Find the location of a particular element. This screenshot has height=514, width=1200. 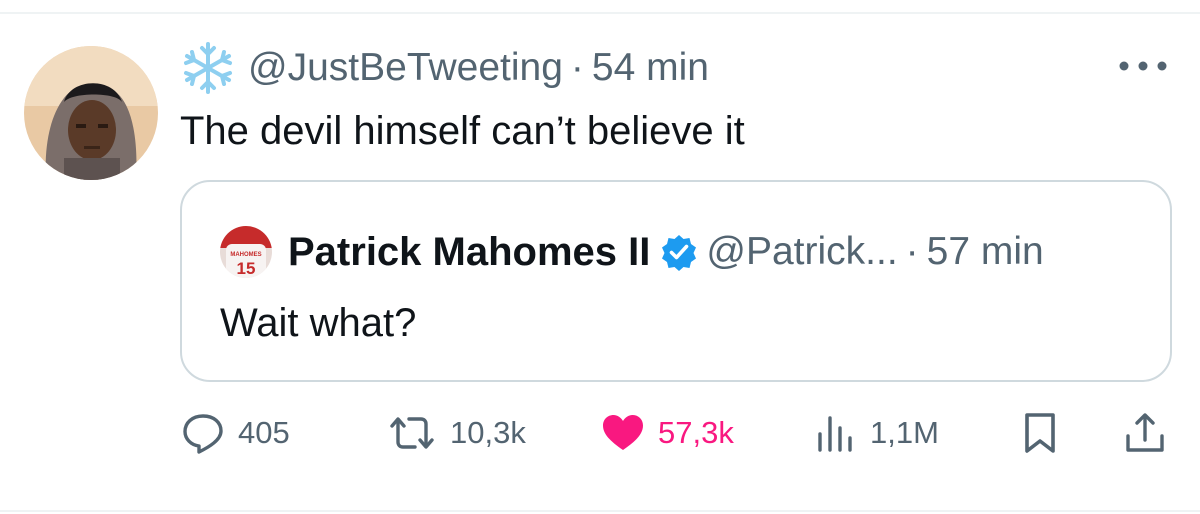

views-button: 1,1M is located at coordinates (875, 433).